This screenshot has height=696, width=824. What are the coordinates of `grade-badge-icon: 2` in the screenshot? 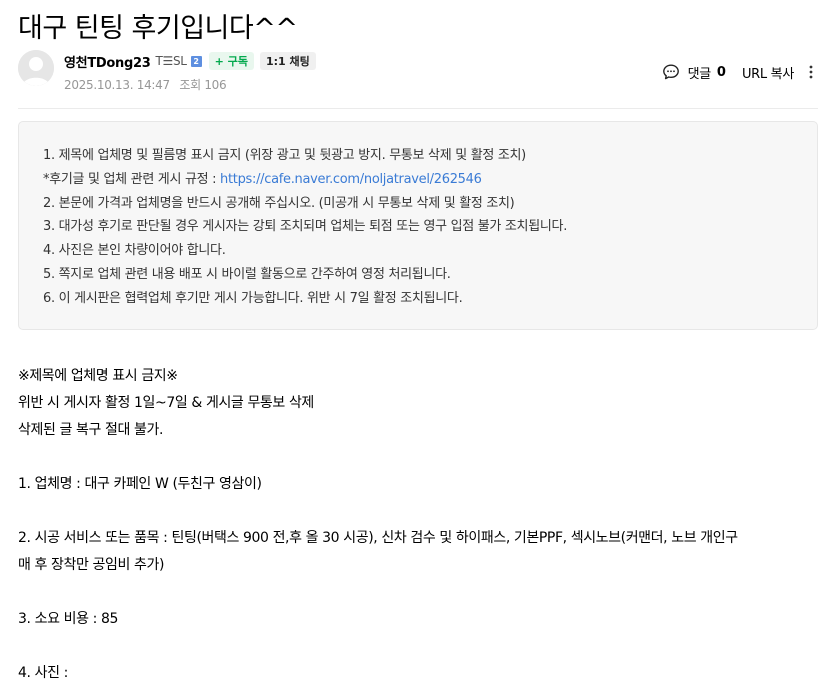 It's located at (196, 61).